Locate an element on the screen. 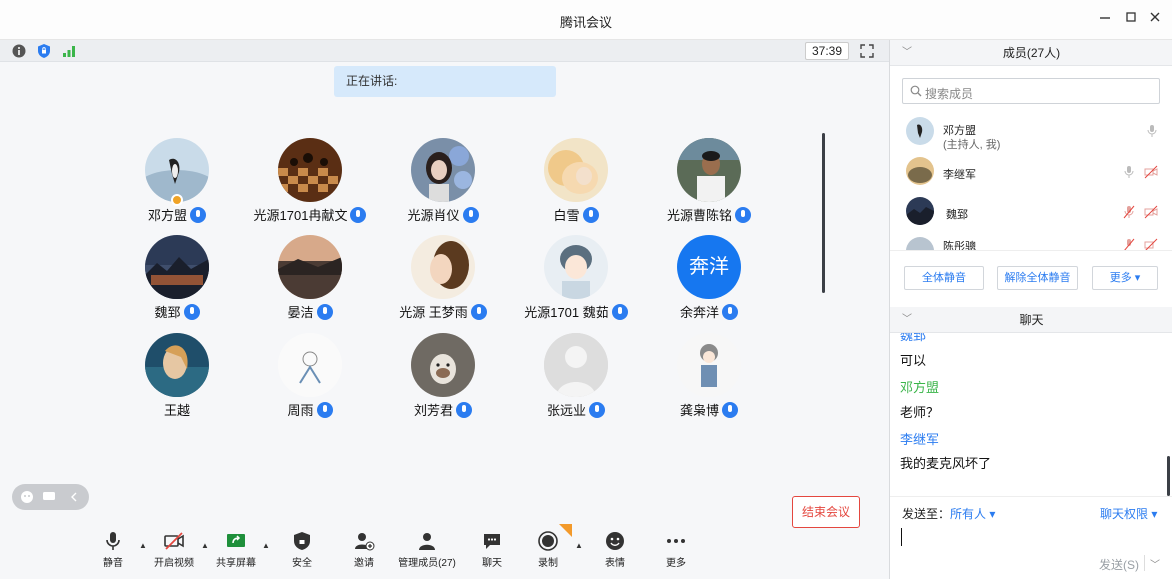  mute-all-button: 全体静音 is located at coordinates (944, 278).